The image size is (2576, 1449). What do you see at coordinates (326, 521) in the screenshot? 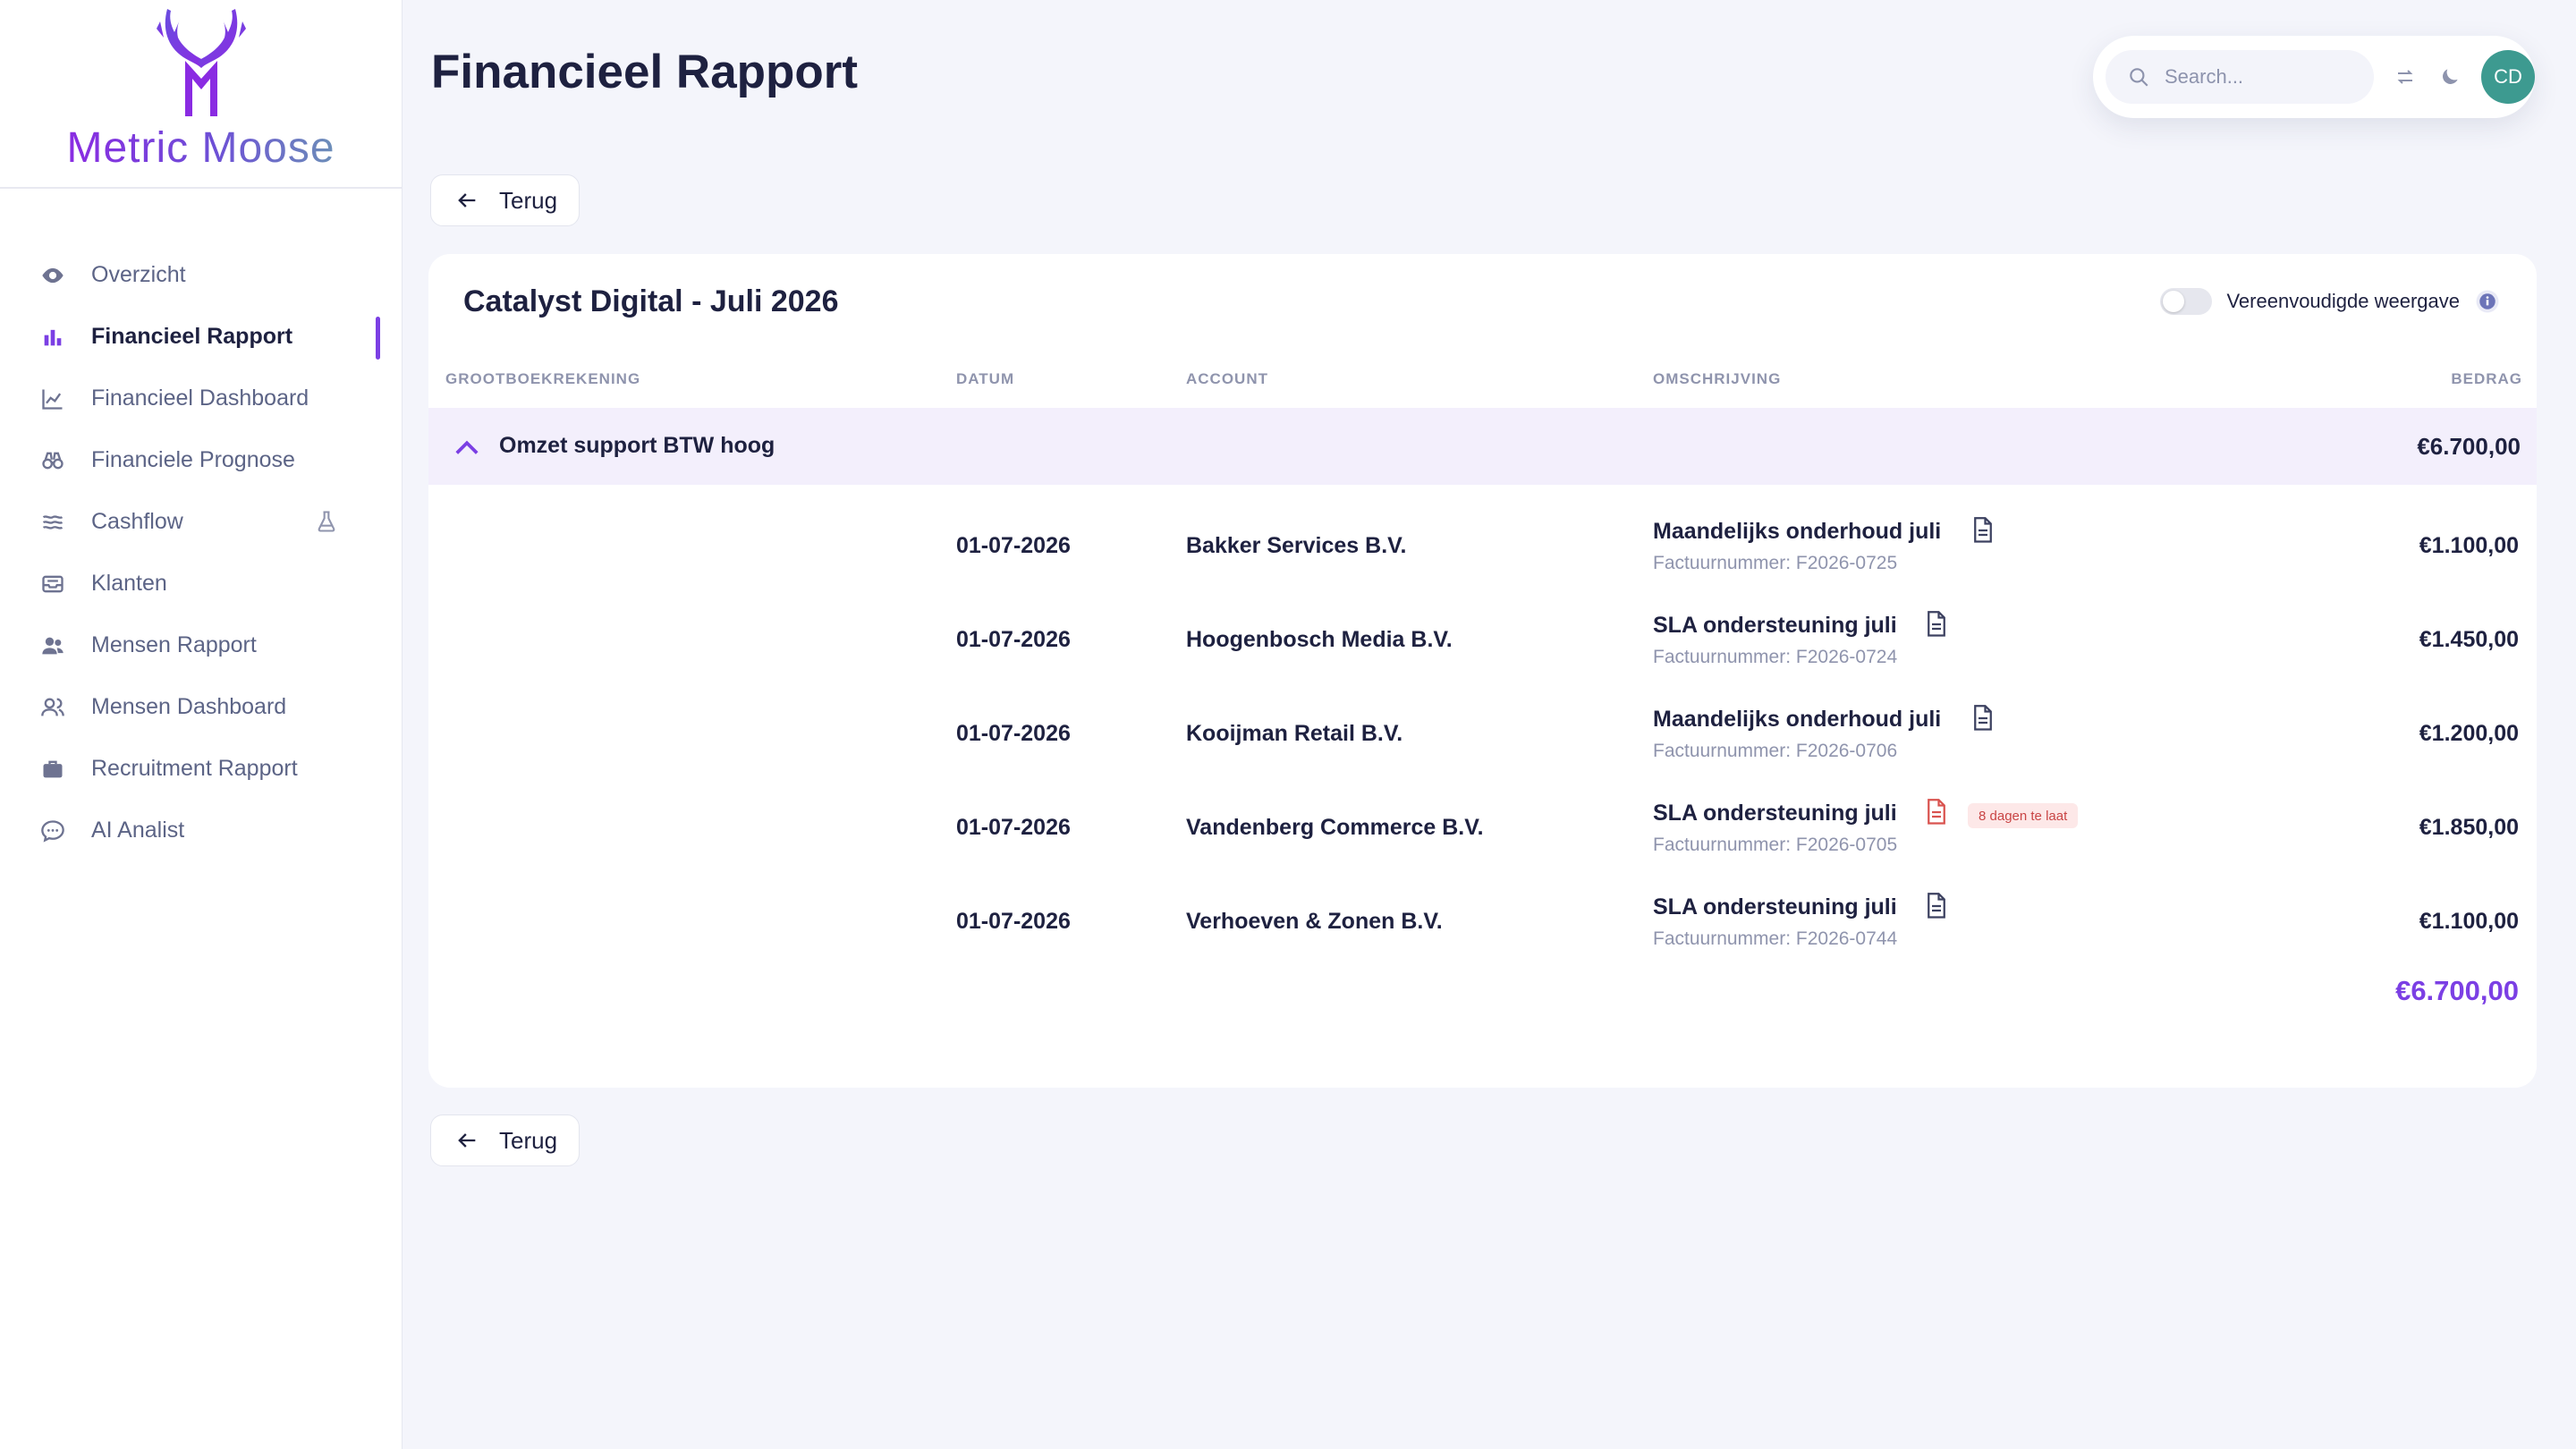
I see `flask-icon` at bounding box center [326, 521].